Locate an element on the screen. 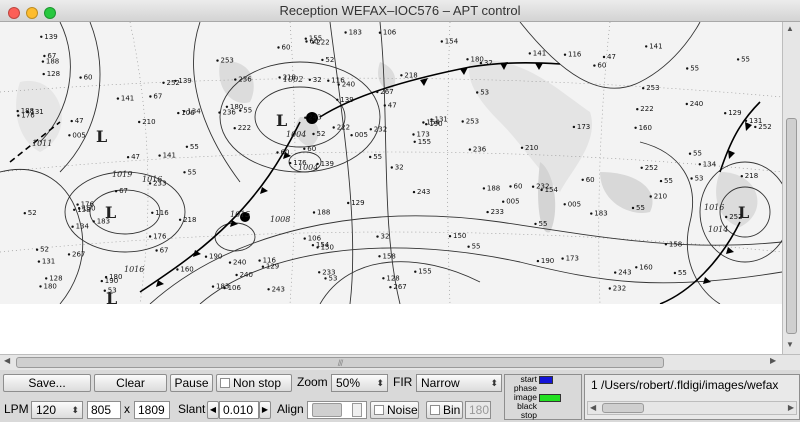 This screenshot has height=422, width=800. zoom-icon is located at coordinates (50, 13).